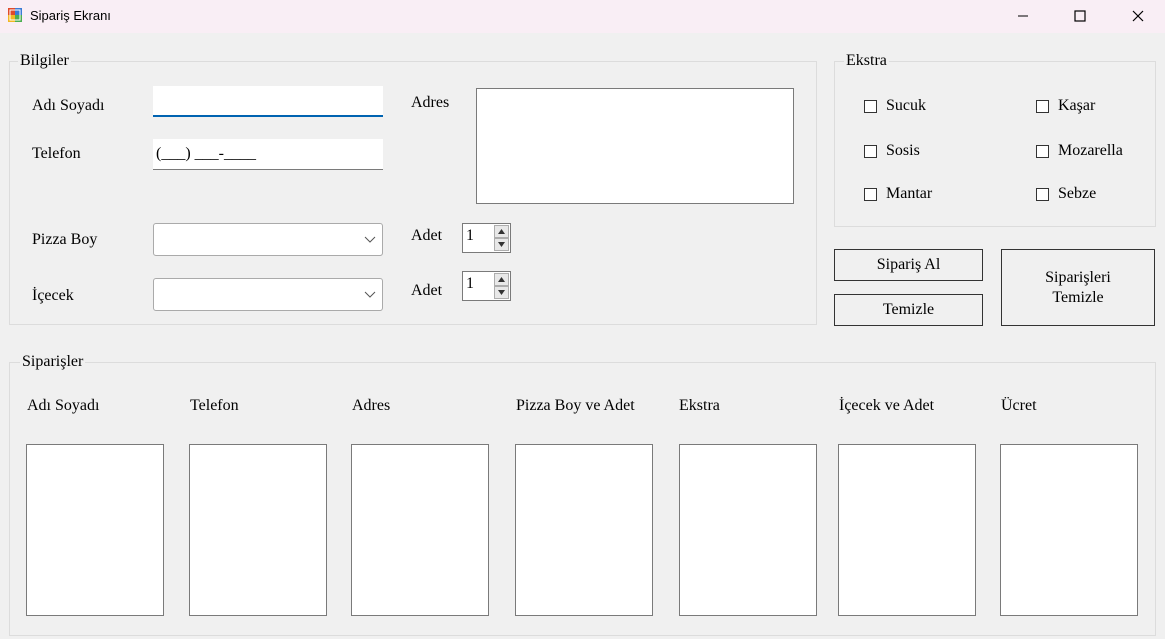  Describe the element at coordinates (420, 530) in the screenshot. I see `address-listbox` at that location.